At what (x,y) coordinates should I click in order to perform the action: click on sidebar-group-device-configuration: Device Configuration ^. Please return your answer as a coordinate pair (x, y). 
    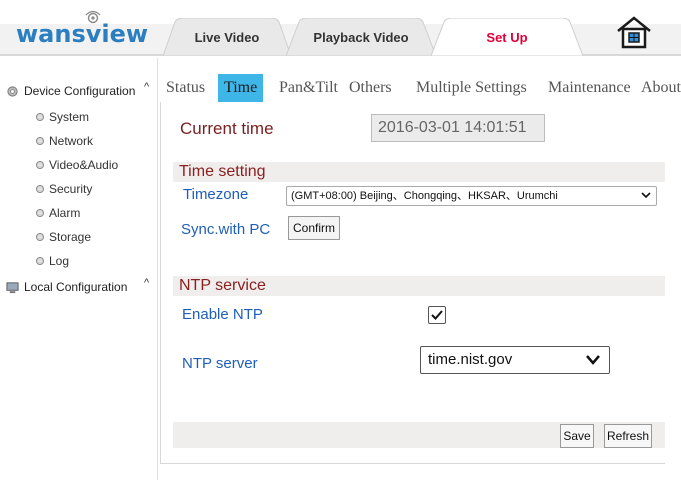
    Looking at the image, I should click on (77, 91).